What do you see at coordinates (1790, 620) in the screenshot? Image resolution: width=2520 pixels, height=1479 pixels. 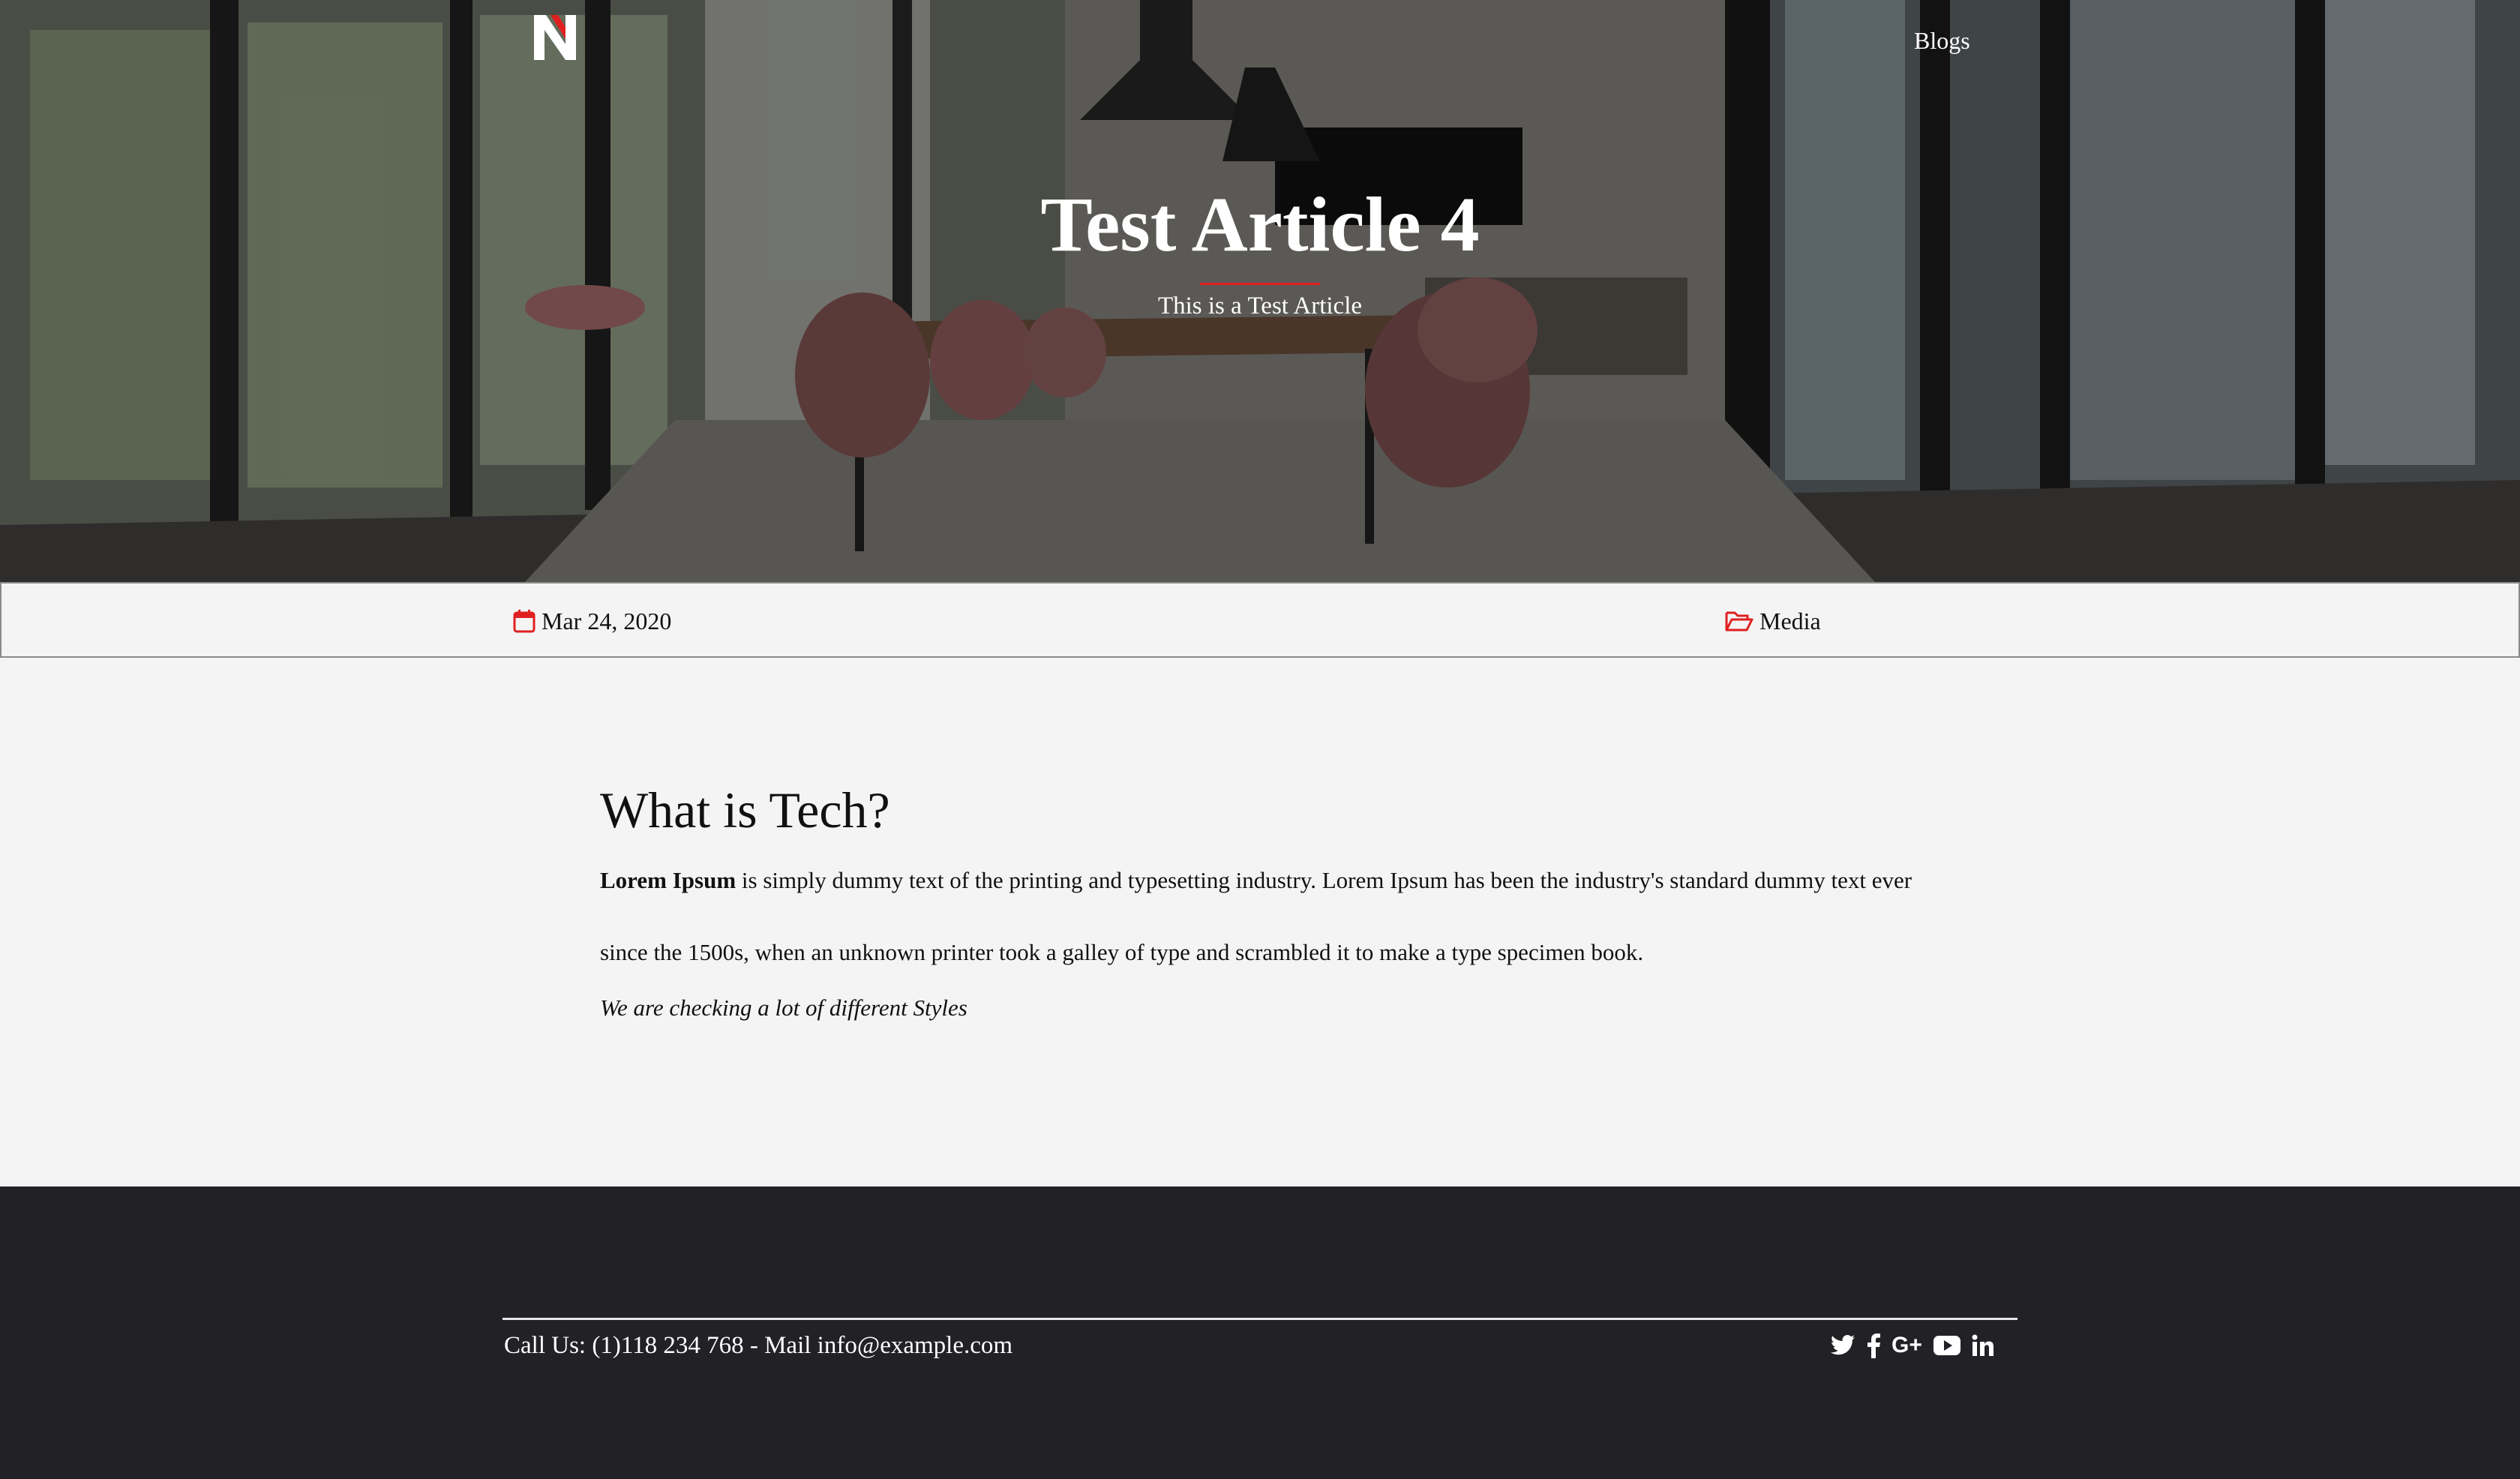 I see `category-text: Media` at bounding box center [1790, 620].